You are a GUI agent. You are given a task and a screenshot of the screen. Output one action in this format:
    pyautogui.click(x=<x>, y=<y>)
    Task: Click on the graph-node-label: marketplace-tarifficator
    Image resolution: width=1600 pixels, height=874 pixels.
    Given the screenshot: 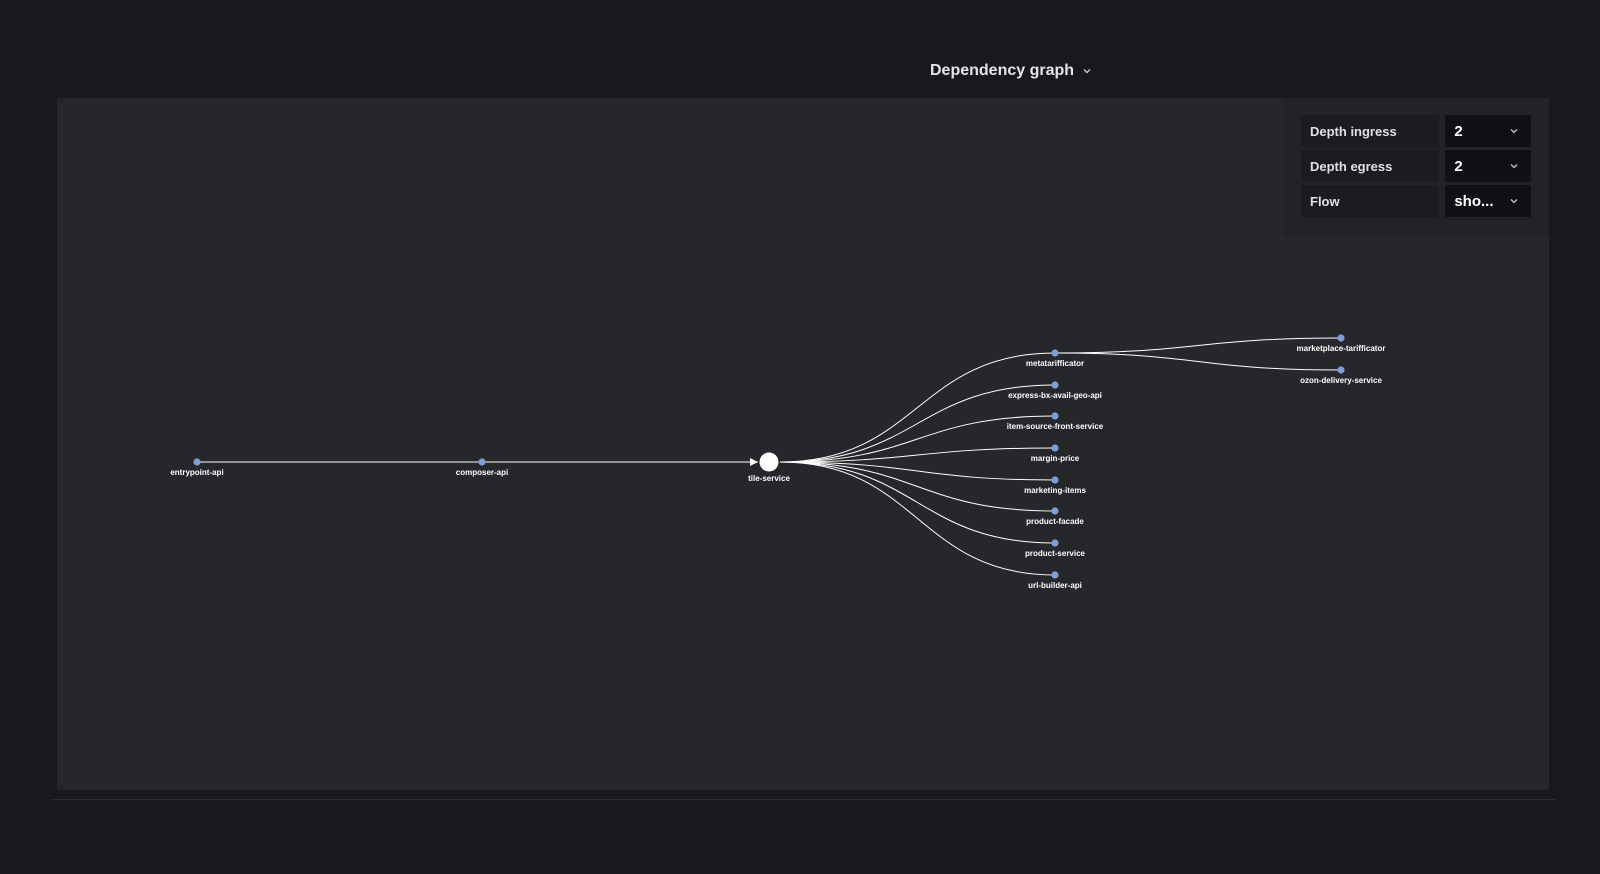 What is the action you would take?
    pyautogui.click(x=1341, y=348)
    